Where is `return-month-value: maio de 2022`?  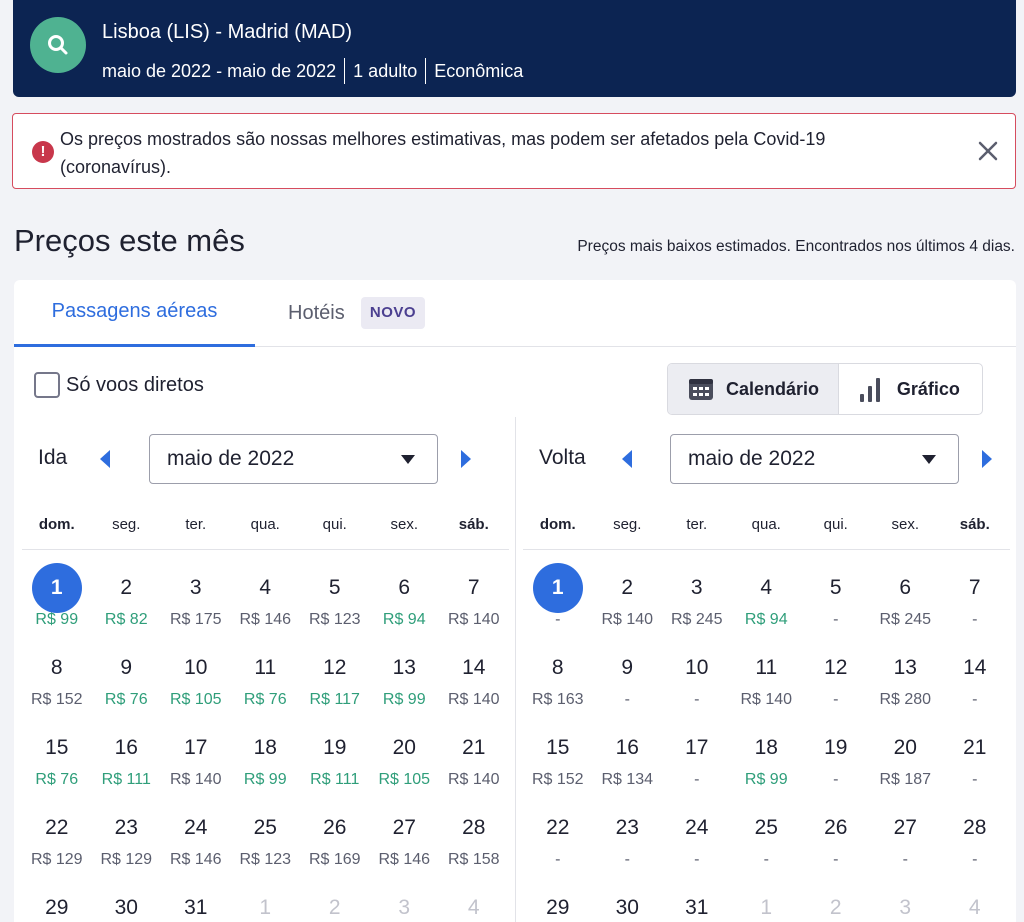 return-month-value: maio de 2022 is located at coordinates (752, 458).